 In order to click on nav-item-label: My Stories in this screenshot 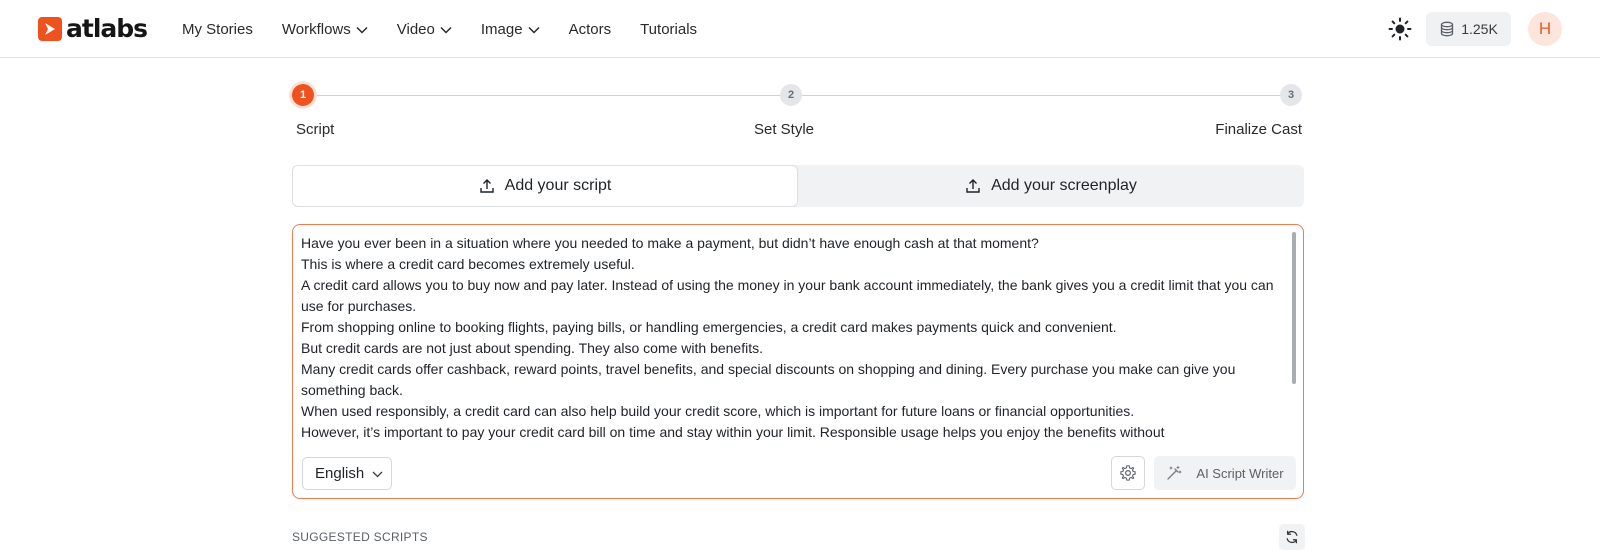, I will do `click(217, 29)`.